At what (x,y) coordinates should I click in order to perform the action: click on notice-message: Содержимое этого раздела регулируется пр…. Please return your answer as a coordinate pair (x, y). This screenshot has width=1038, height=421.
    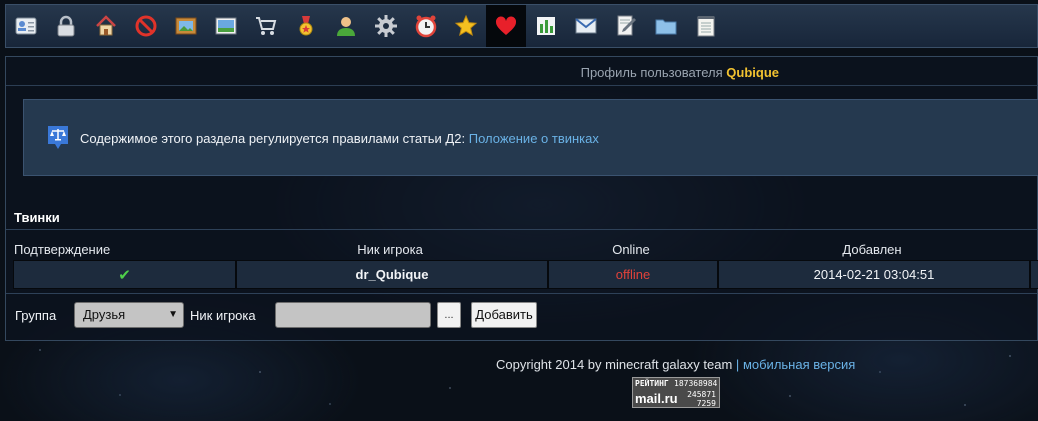
    Looking at the image, I should click on (273, 138).